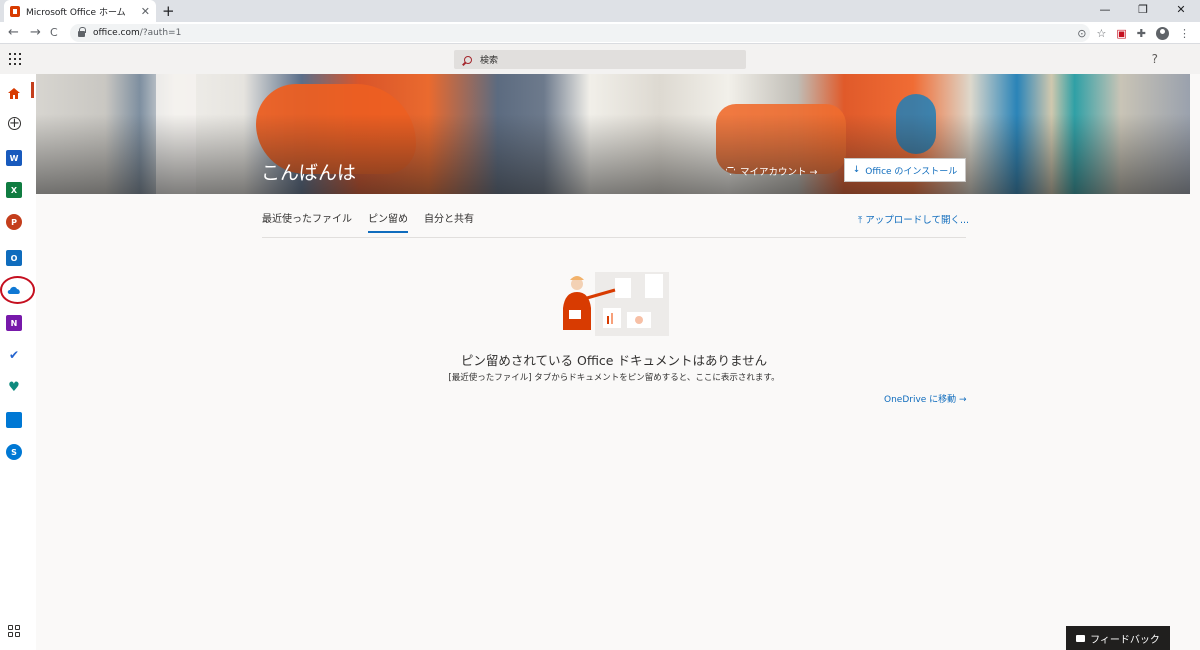  Describe the element at coordinates (1125, 640) in the screenshot. I see `feedback-label: フィードバック` at that location.